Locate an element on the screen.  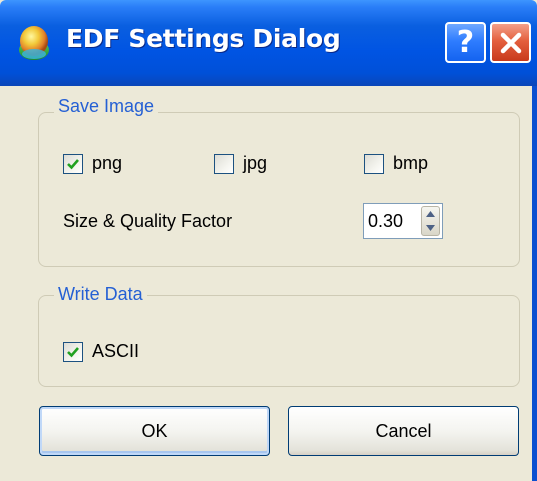
quality-factor-value: 0.30 is located at coordinates (392, 221).